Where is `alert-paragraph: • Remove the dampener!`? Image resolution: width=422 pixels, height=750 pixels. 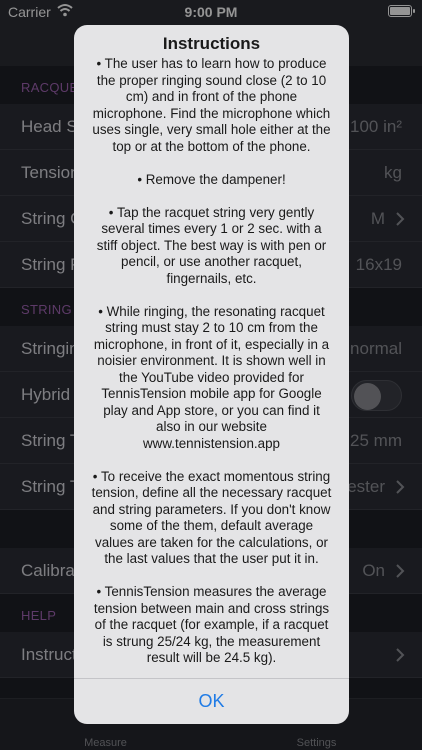
alert-paragraph: • Remove the dampener! is located at coordinates (211, 179).